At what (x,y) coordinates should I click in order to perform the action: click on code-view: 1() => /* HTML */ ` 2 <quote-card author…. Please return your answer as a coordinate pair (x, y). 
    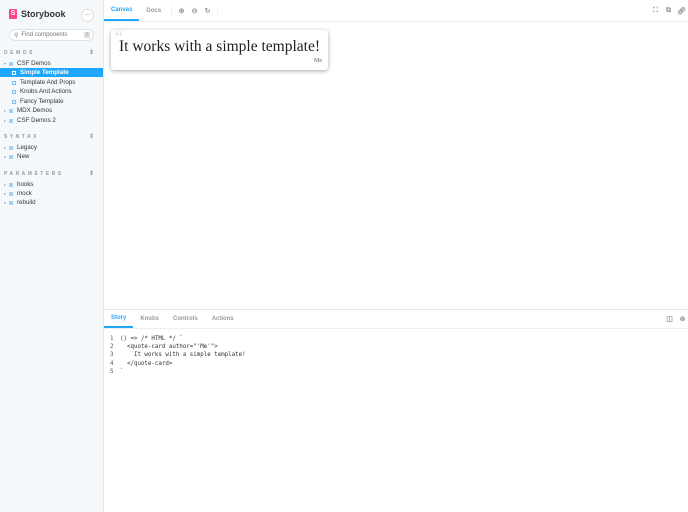
    Looking at the image, I should click on (396, 355).